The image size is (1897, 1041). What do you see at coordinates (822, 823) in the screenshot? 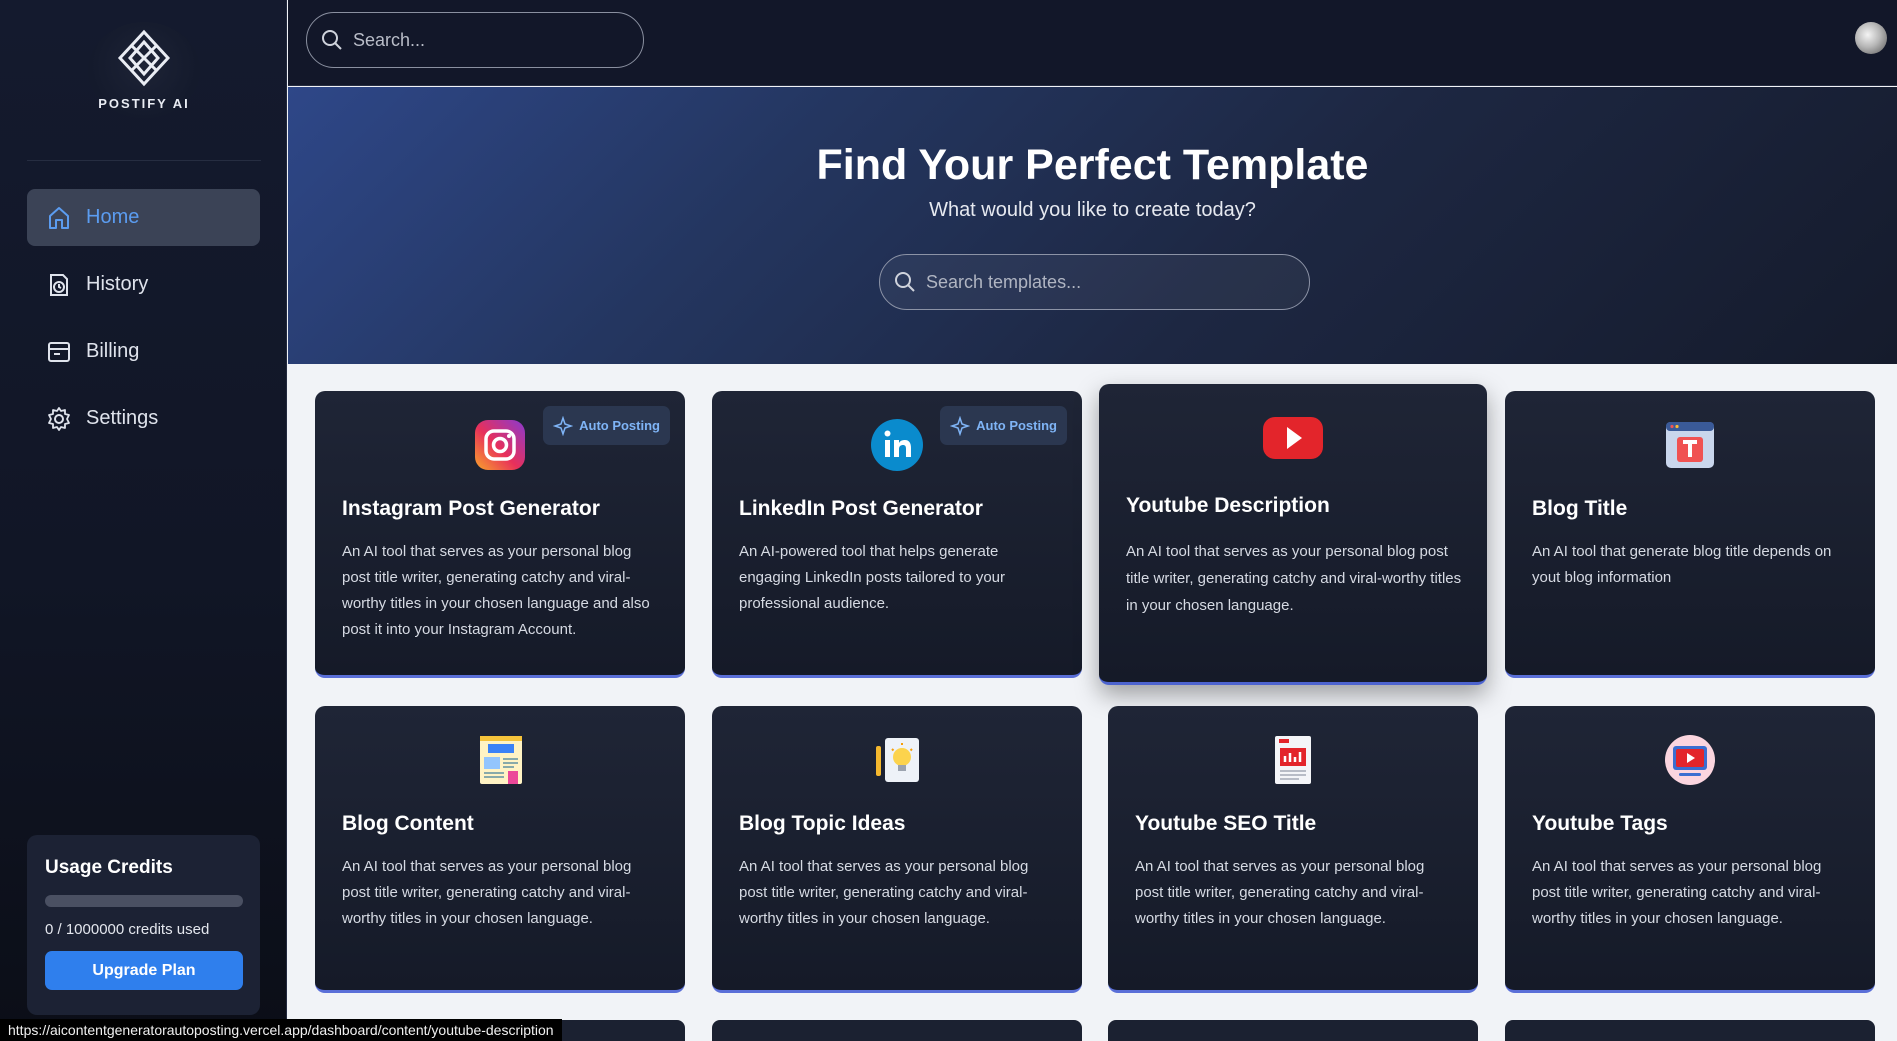
I see `card-title: Blog Topic Ideas` at bounding box center [822, 823].